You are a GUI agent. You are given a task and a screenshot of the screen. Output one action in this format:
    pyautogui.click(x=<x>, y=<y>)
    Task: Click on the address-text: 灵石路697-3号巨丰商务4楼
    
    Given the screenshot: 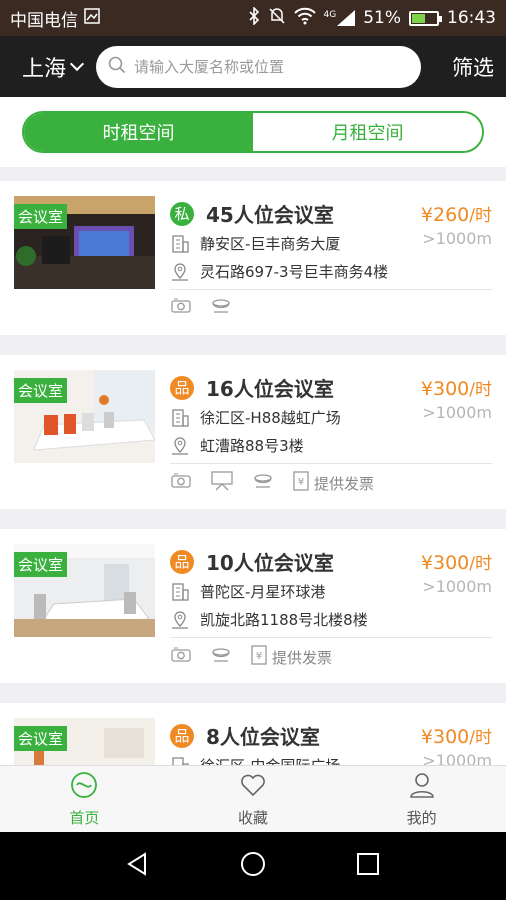 What is the action you would take?
    pyautogui.click(x=294, y=272)
    